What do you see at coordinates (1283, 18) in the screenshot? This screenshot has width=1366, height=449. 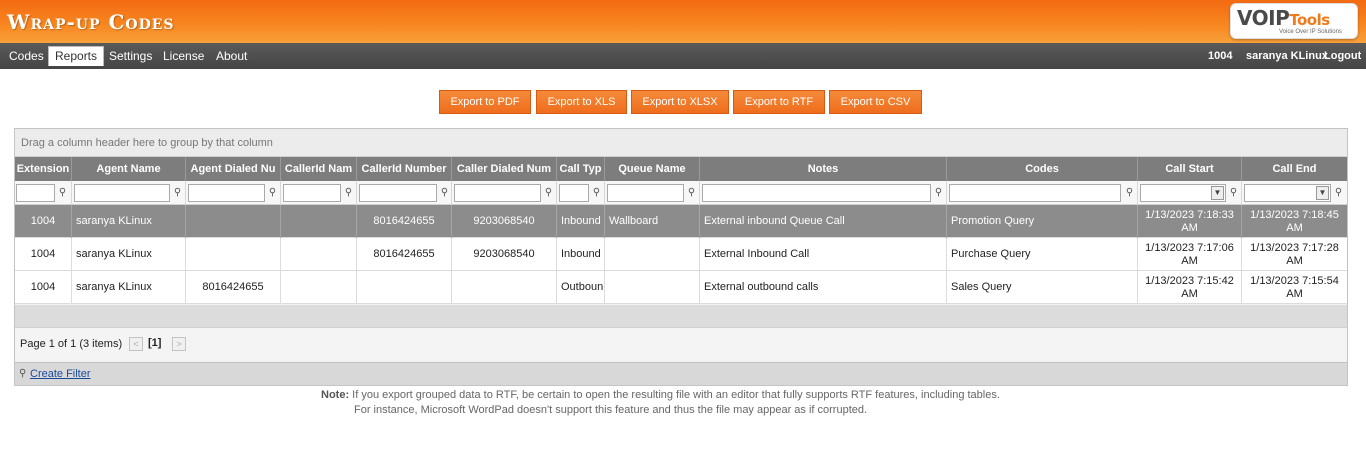 I see `logo-text: VOIPTools` at bounding box center [1283, 18].